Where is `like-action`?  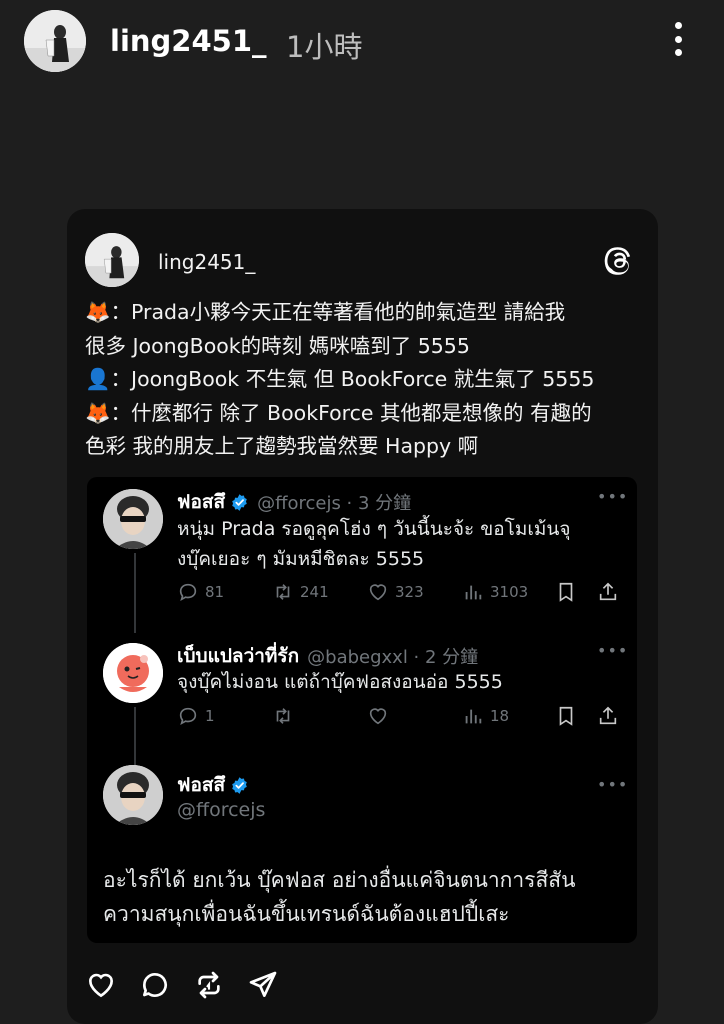
like-action is located at coordinates (381, 716).